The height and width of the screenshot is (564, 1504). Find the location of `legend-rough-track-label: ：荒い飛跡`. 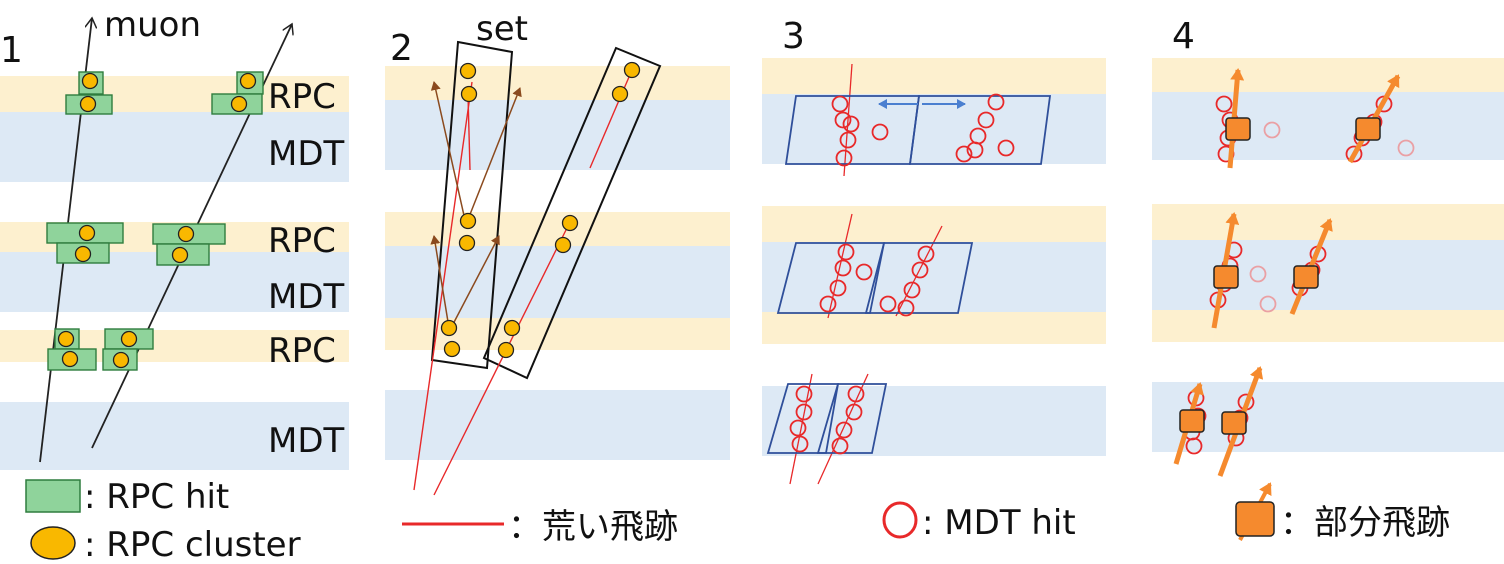

legend-rough-track-label: ：荒い飛跡 is located at coordinates (593, 527).